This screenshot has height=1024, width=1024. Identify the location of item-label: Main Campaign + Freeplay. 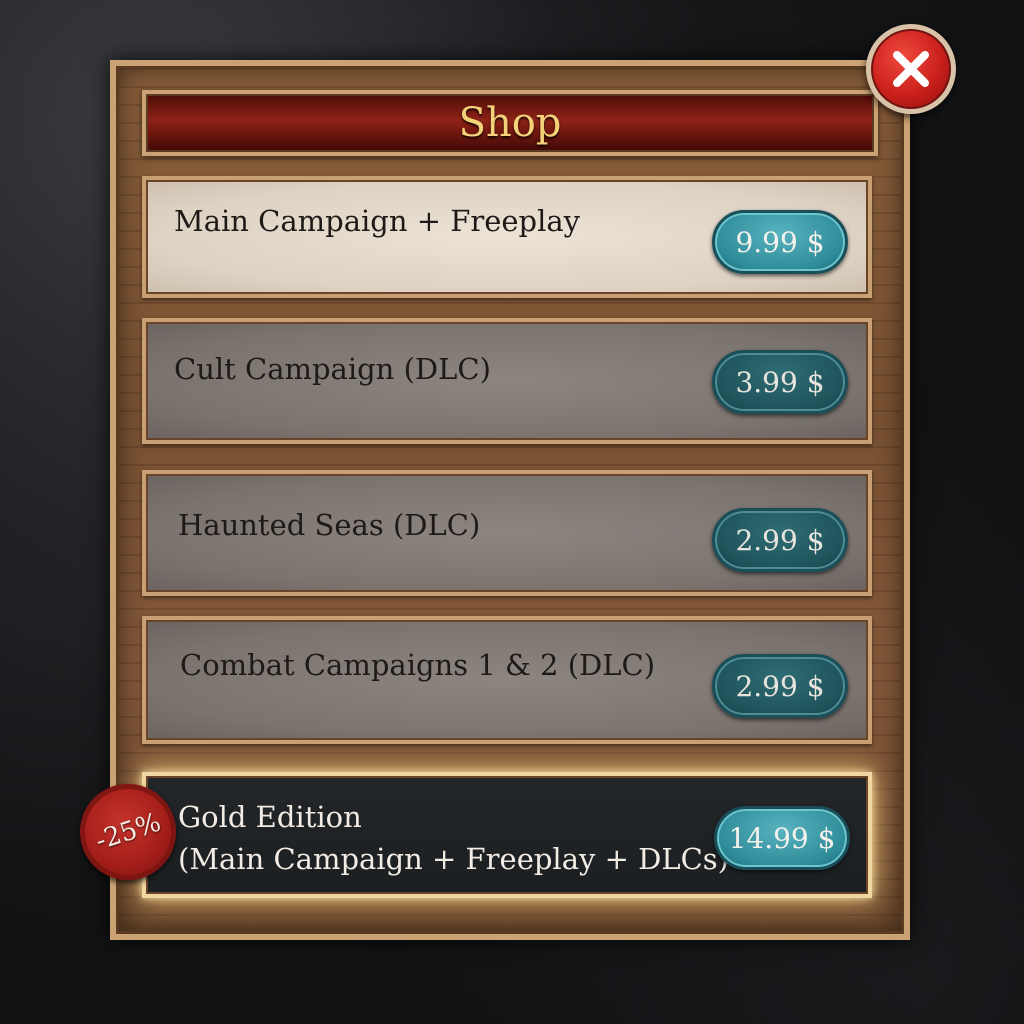
(377, 221).